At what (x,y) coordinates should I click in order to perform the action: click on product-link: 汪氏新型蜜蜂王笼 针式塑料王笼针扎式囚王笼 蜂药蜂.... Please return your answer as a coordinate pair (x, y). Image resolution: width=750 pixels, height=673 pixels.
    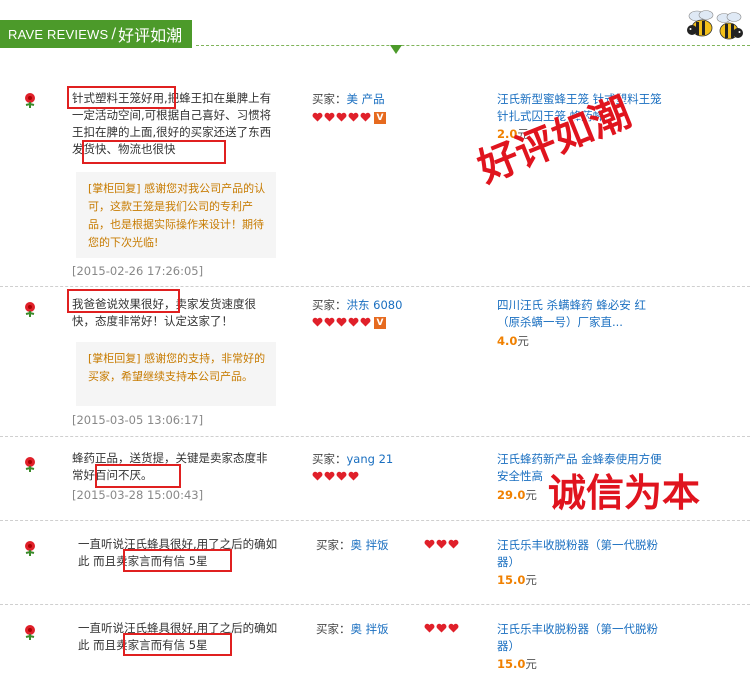
    Looking at the image, I should click on (582, 108).